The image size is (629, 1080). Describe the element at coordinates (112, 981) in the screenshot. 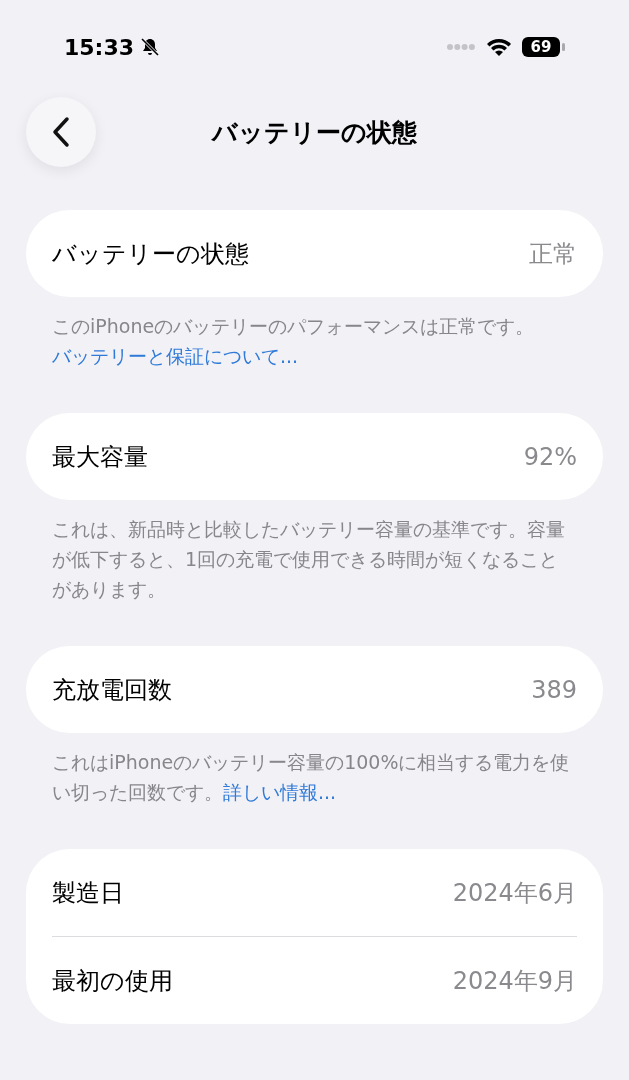

I see `row-label: 最初の使用` at that location.